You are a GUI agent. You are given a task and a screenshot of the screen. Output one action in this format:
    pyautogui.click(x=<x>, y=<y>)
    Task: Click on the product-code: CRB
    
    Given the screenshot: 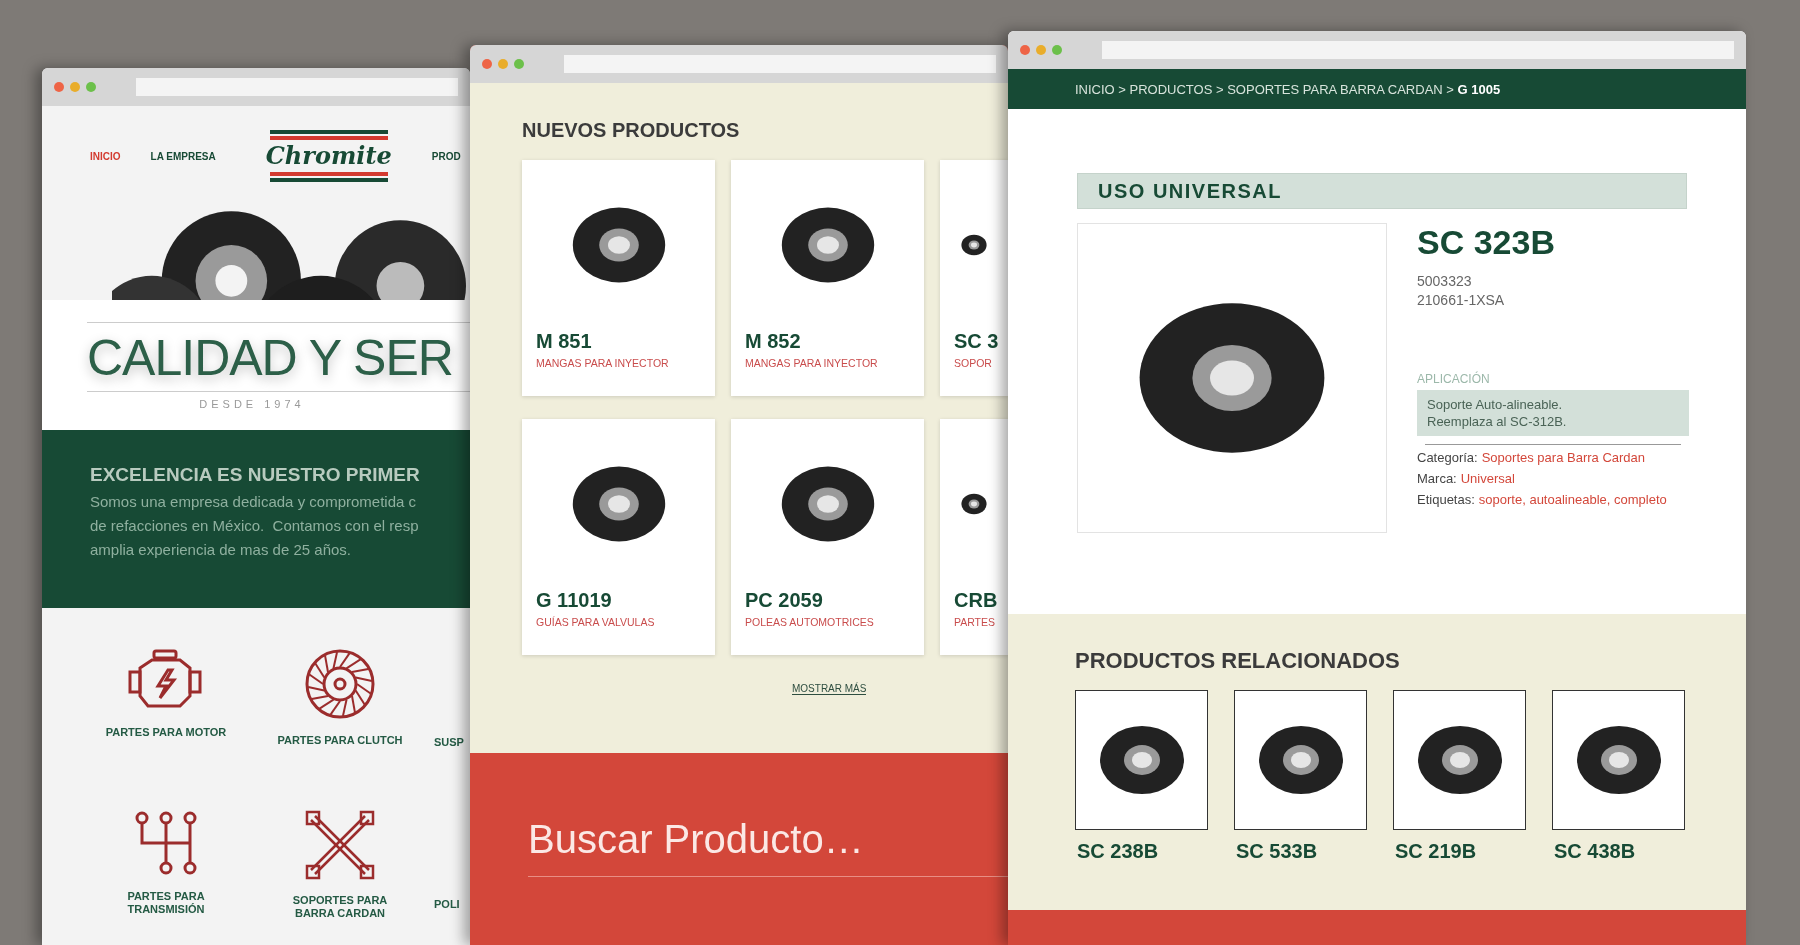 What is the action you would take?
    pyautogui.click(x=976, y=600)
    